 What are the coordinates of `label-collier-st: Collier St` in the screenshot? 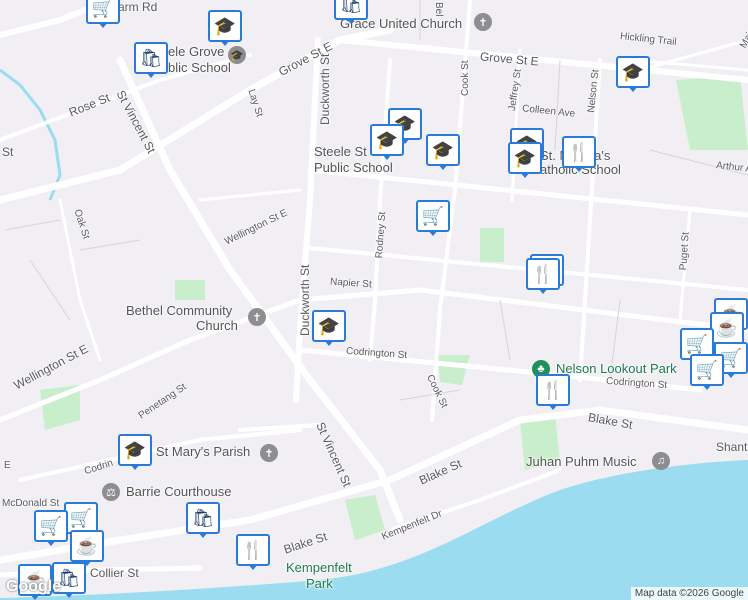 It's located at (114, 573).